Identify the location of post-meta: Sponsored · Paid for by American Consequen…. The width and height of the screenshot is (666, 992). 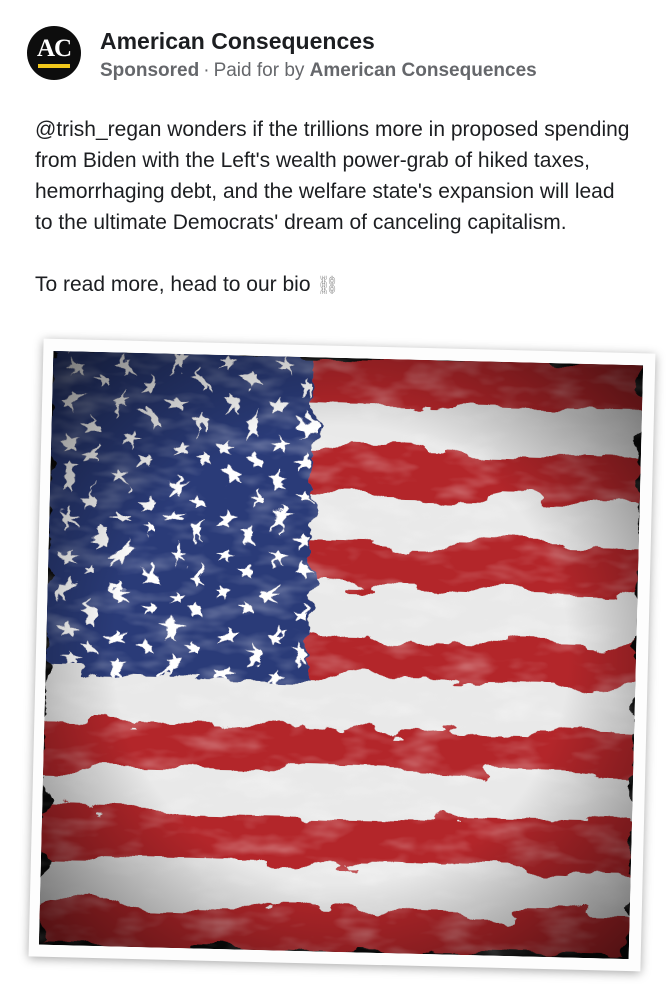
(318, 71).